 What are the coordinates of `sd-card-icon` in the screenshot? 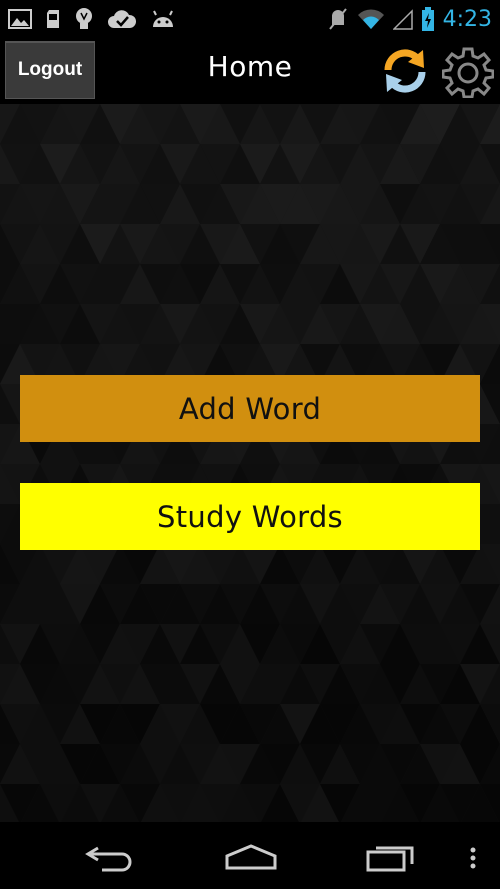 It's located at (53, 19).